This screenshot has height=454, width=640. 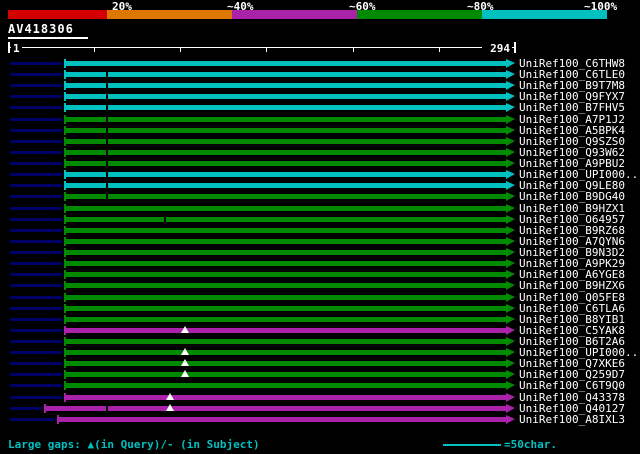 What do you see at coordinates (572, 208) in the screenshot?
I see `hit-label: UniRef100_B9HZX1` at bounding box center [572, 208].